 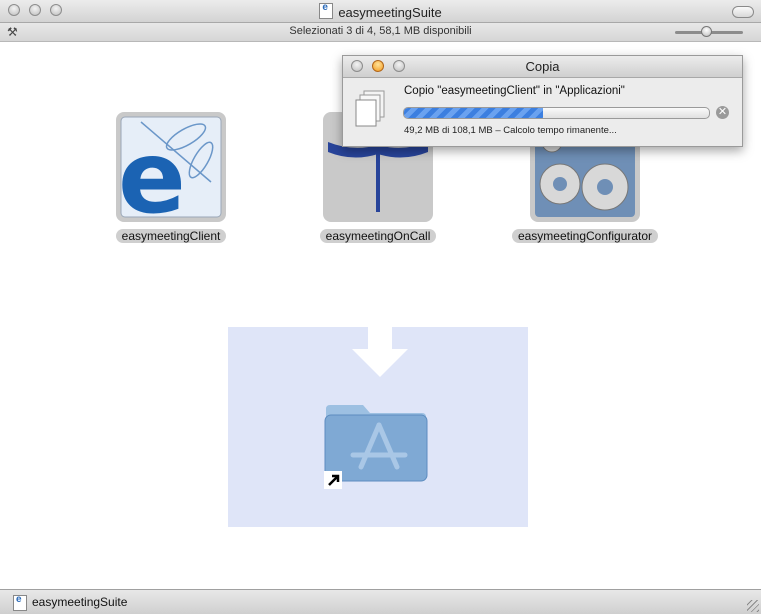 I want to click on dialog-titlebar: Copia, so click(x=542, y=67).